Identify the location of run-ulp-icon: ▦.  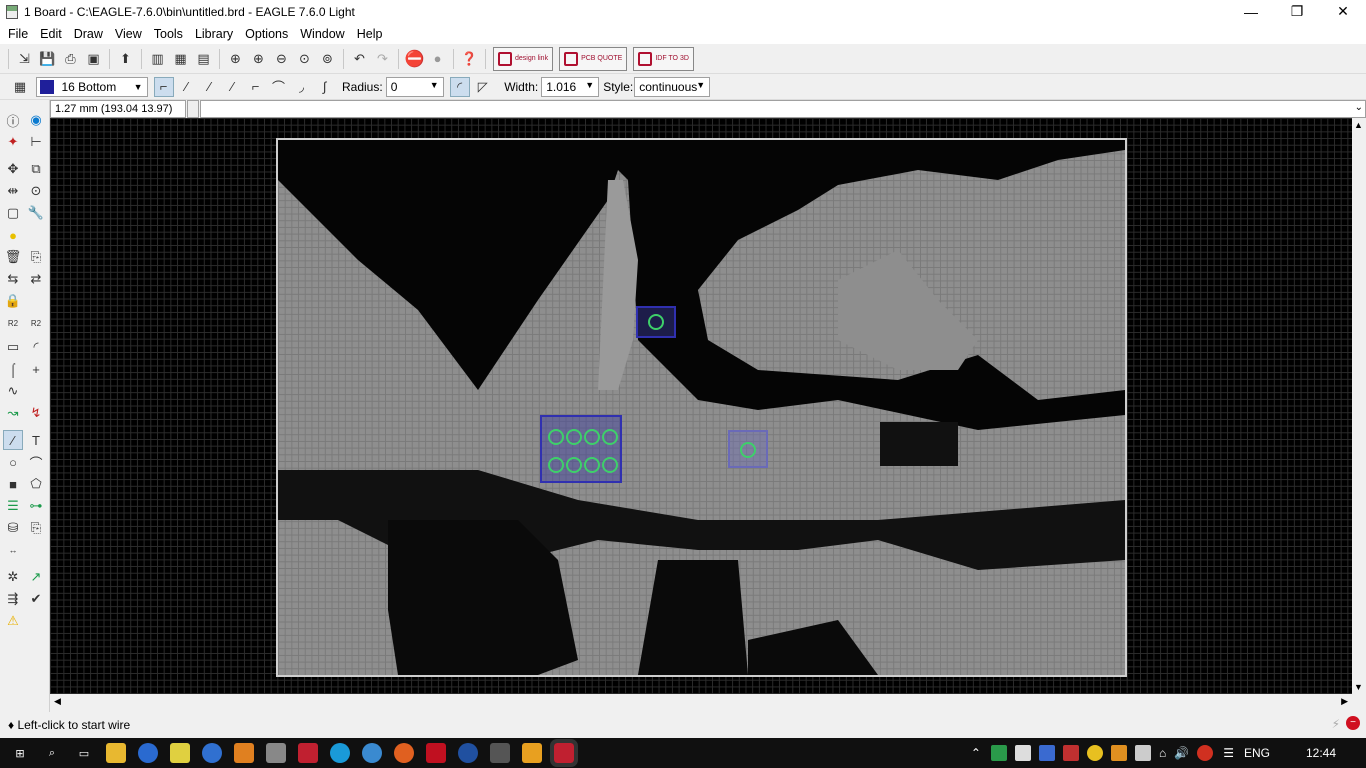
(181, 59).